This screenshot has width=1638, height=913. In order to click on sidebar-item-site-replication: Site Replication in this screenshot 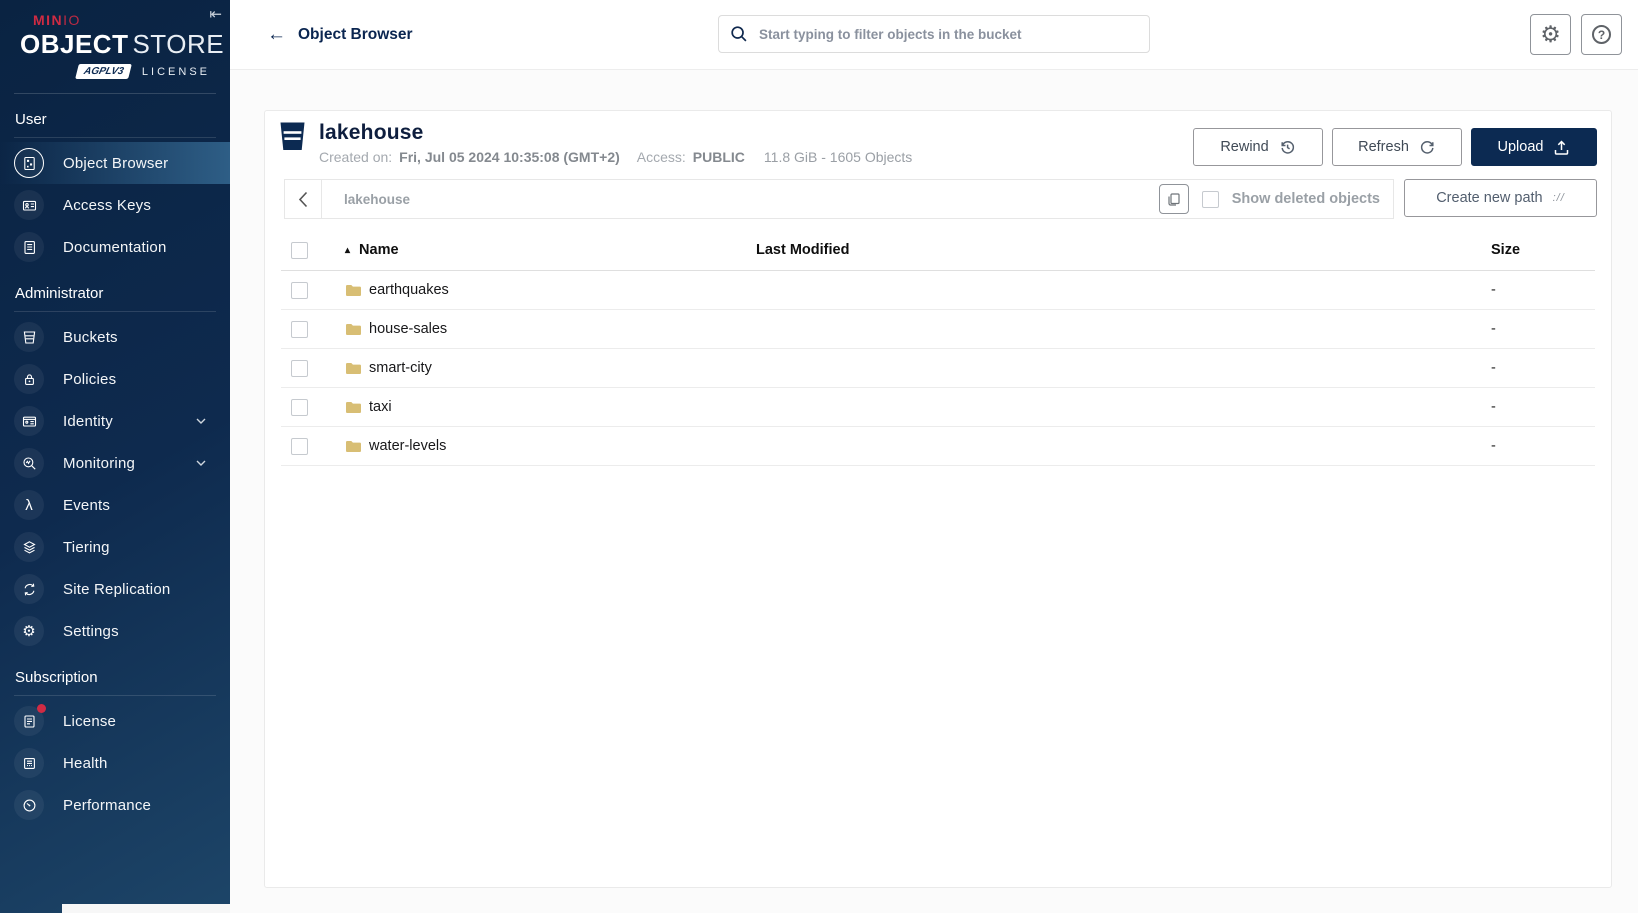, I will do `click(115, 589)`.